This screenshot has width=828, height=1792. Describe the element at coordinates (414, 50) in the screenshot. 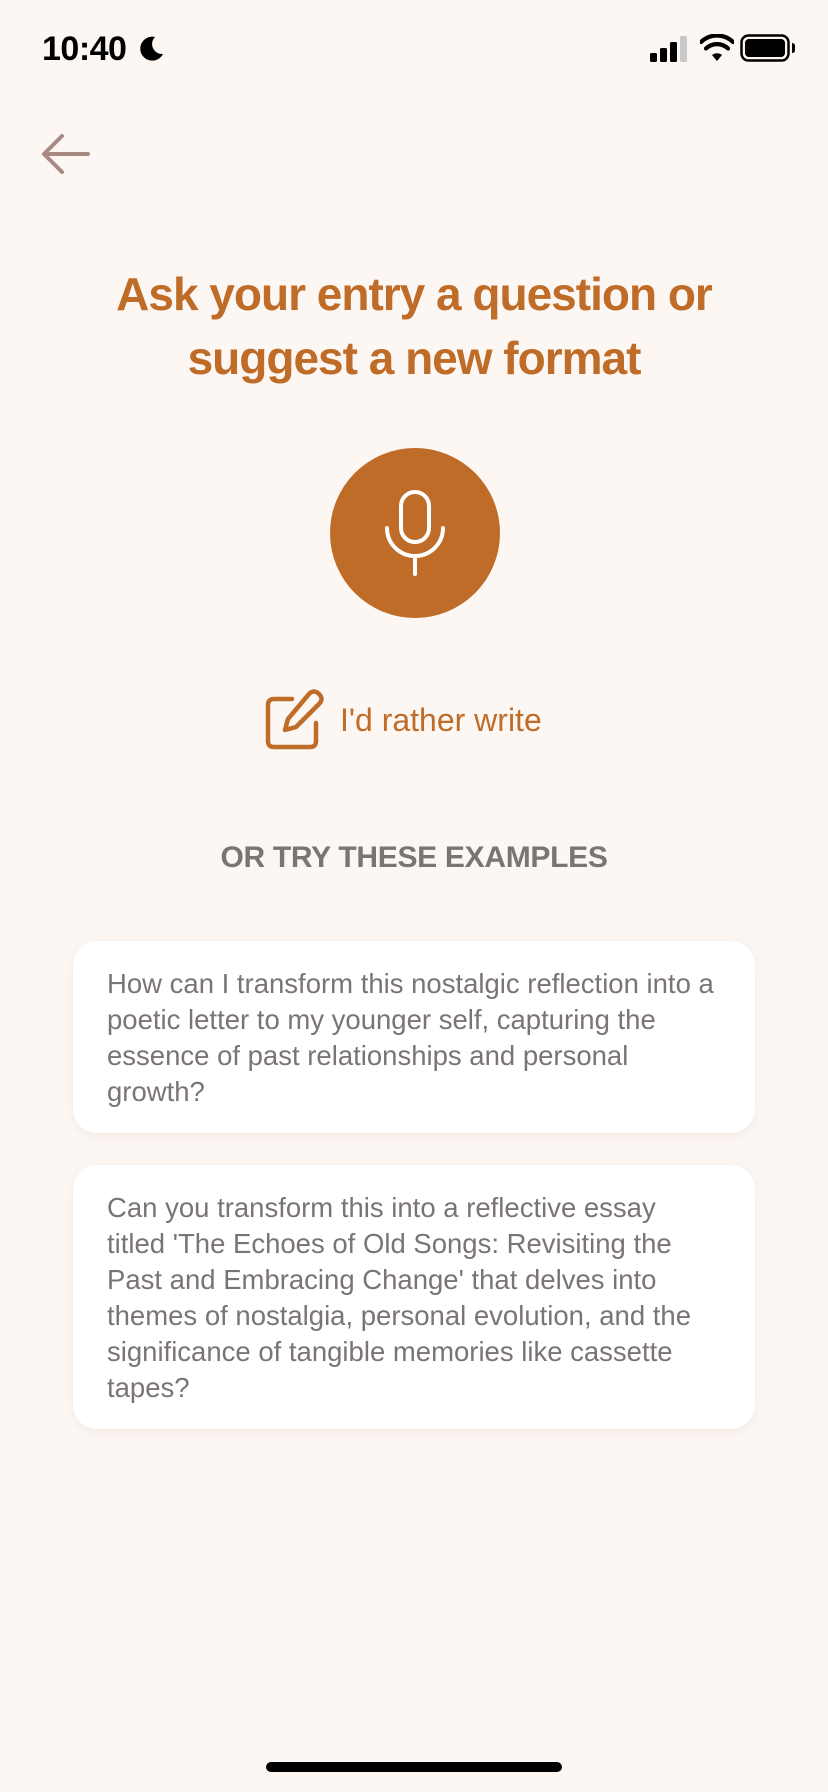

I see `status-bar: 10:40` at that location.